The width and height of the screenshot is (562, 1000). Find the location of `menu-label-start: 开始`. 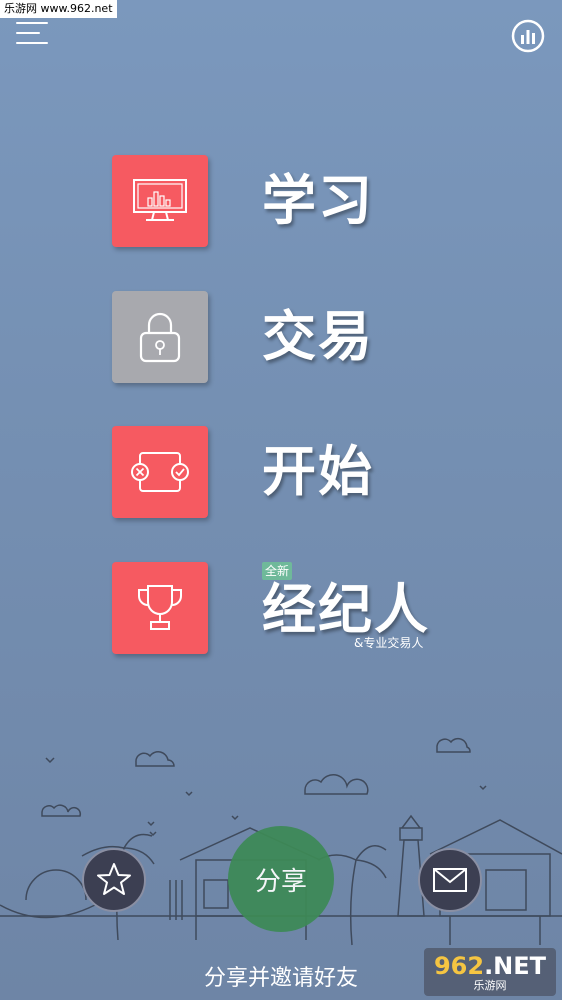

menu-label-start: 开始 is located at coordinates (318, 471).